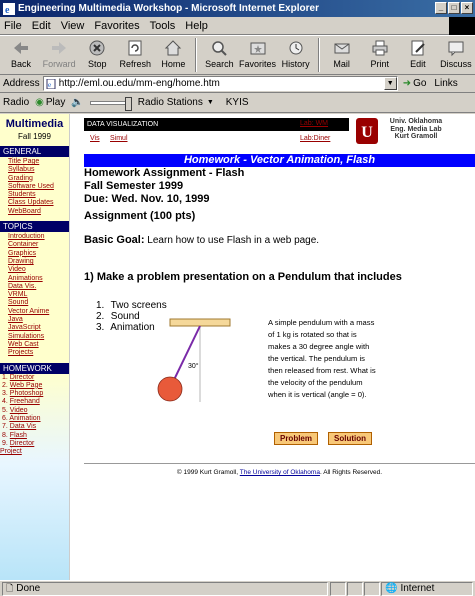 Image resolution: width=475 pixels, height=596 pixels. Describe the element at coordinates (418, 48) in the screenshot. I see `edit-icon` at that location.